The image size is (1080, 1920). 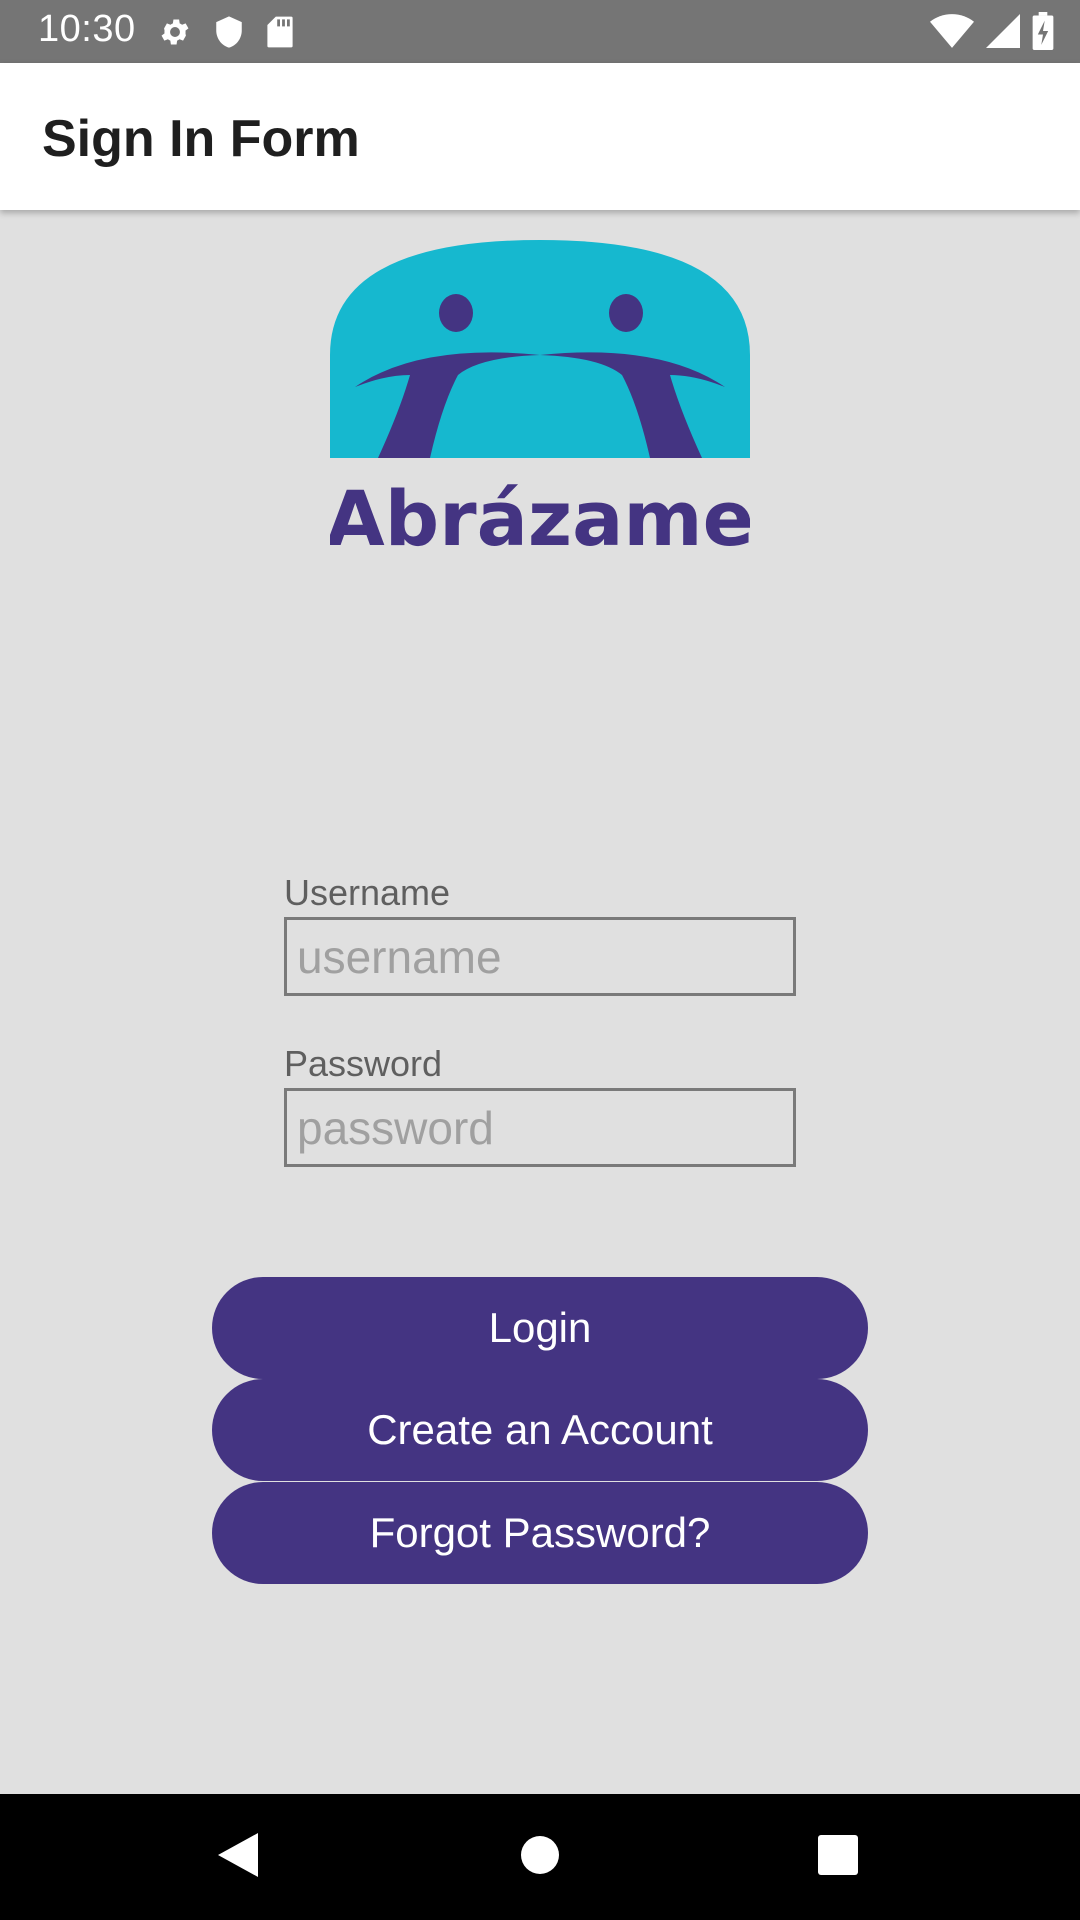 I want to click on cell-signal-icon, so click(x=1003, y=31).